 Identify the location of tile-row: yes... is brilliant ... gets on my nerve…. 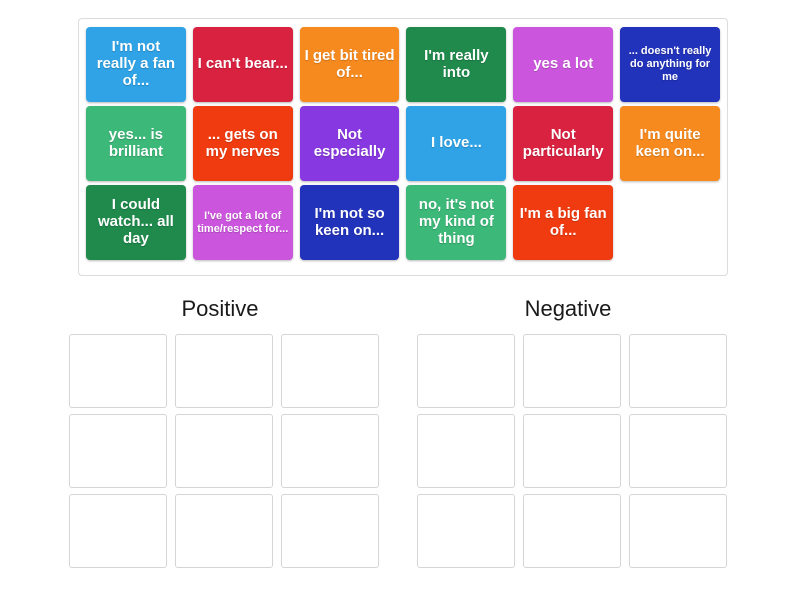
(403, 143).